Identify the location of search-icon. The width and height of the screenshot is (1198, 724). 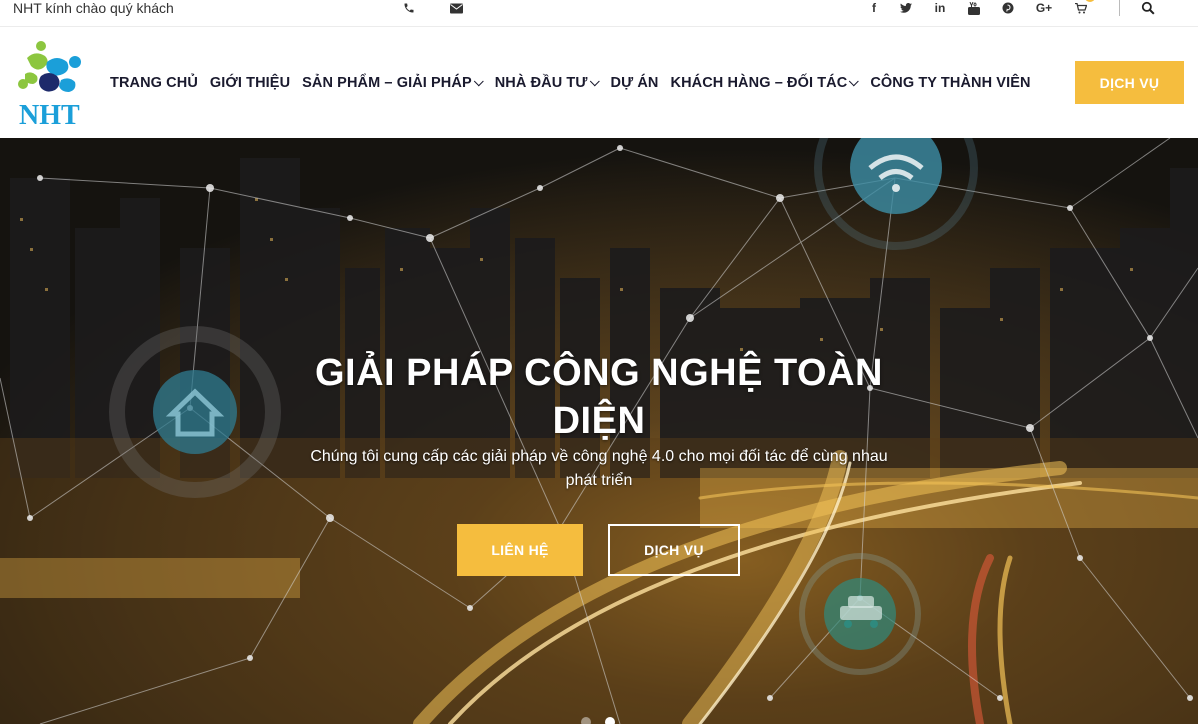
(1148, 8).